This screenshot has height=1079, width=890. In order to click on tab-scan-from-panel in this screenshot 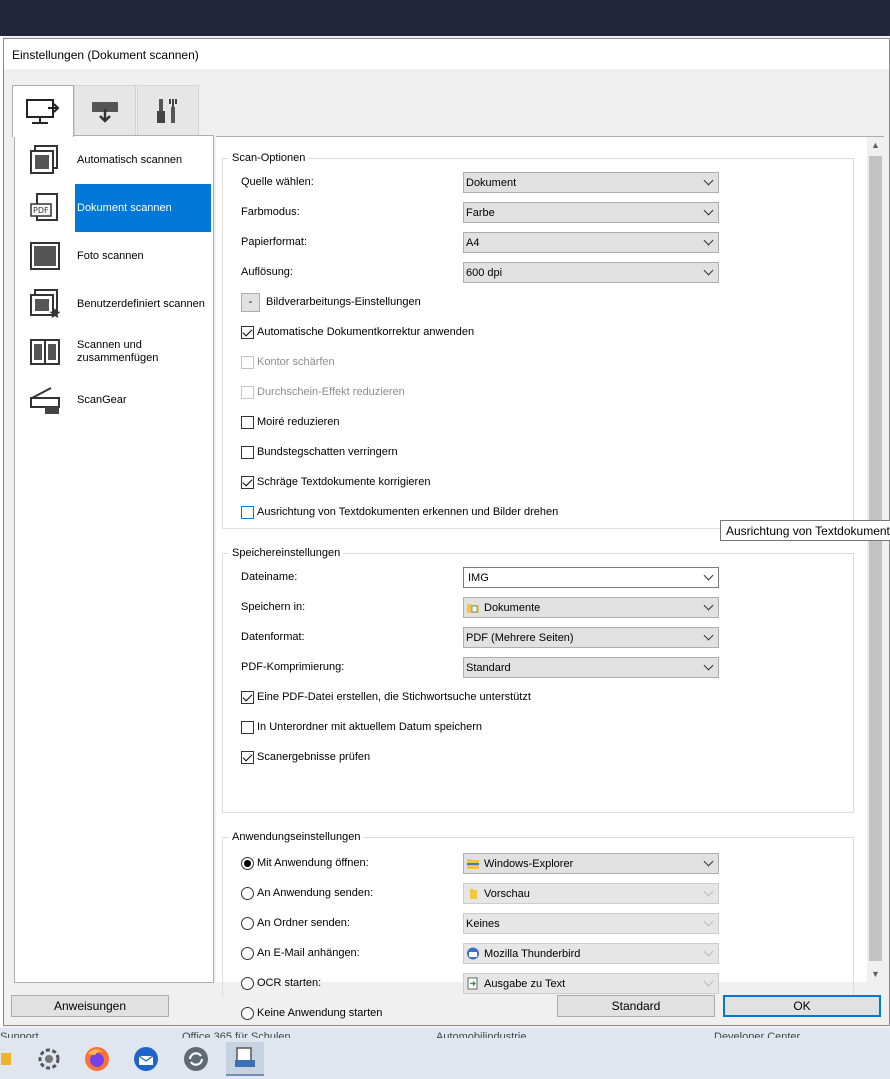, I will do `click(105, 110)`.